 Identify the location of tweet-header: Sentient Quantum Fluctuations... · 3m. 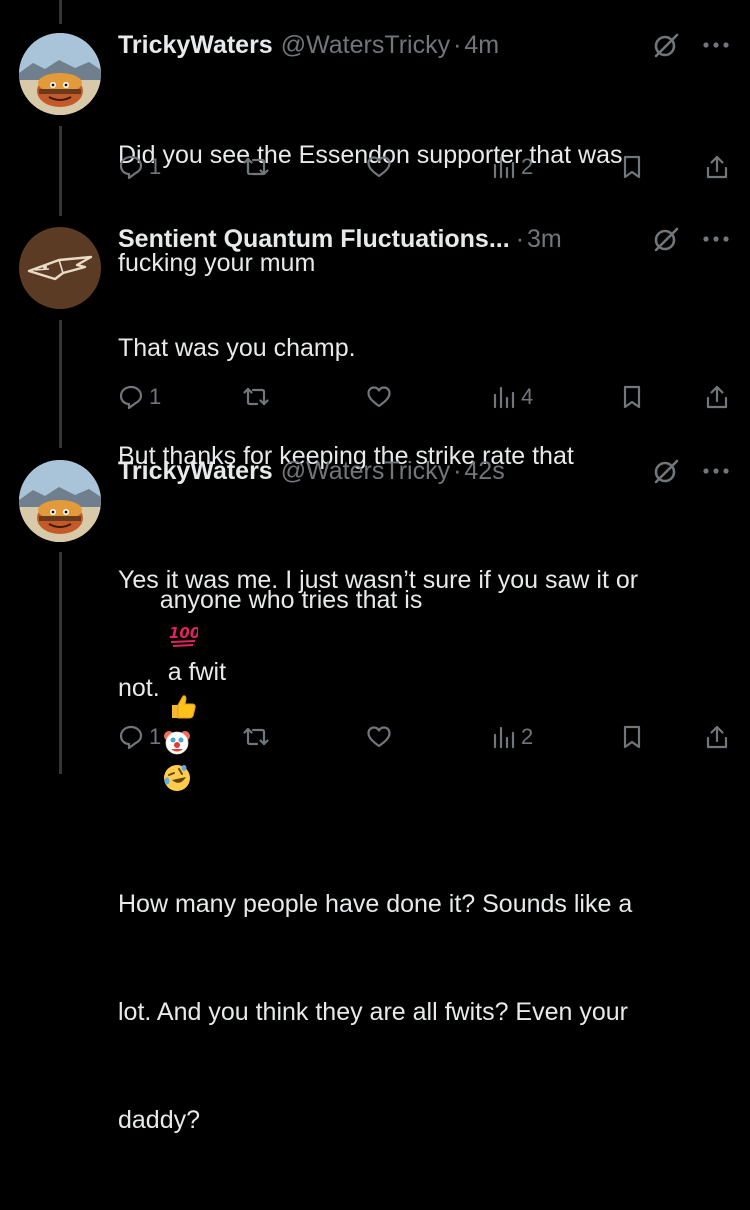
(424, 239).